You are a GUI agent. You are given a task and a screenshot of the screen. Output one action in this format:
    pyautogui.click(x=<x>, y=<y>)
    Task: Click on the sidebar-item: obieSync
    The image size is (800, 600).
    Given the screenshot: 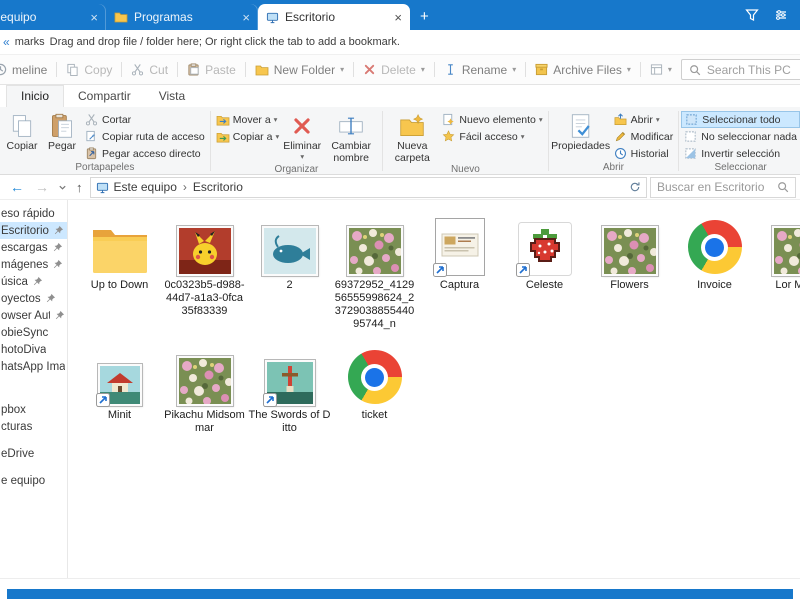 What is the action you would take?
    pyautogui.click(x=33, y=332)
    